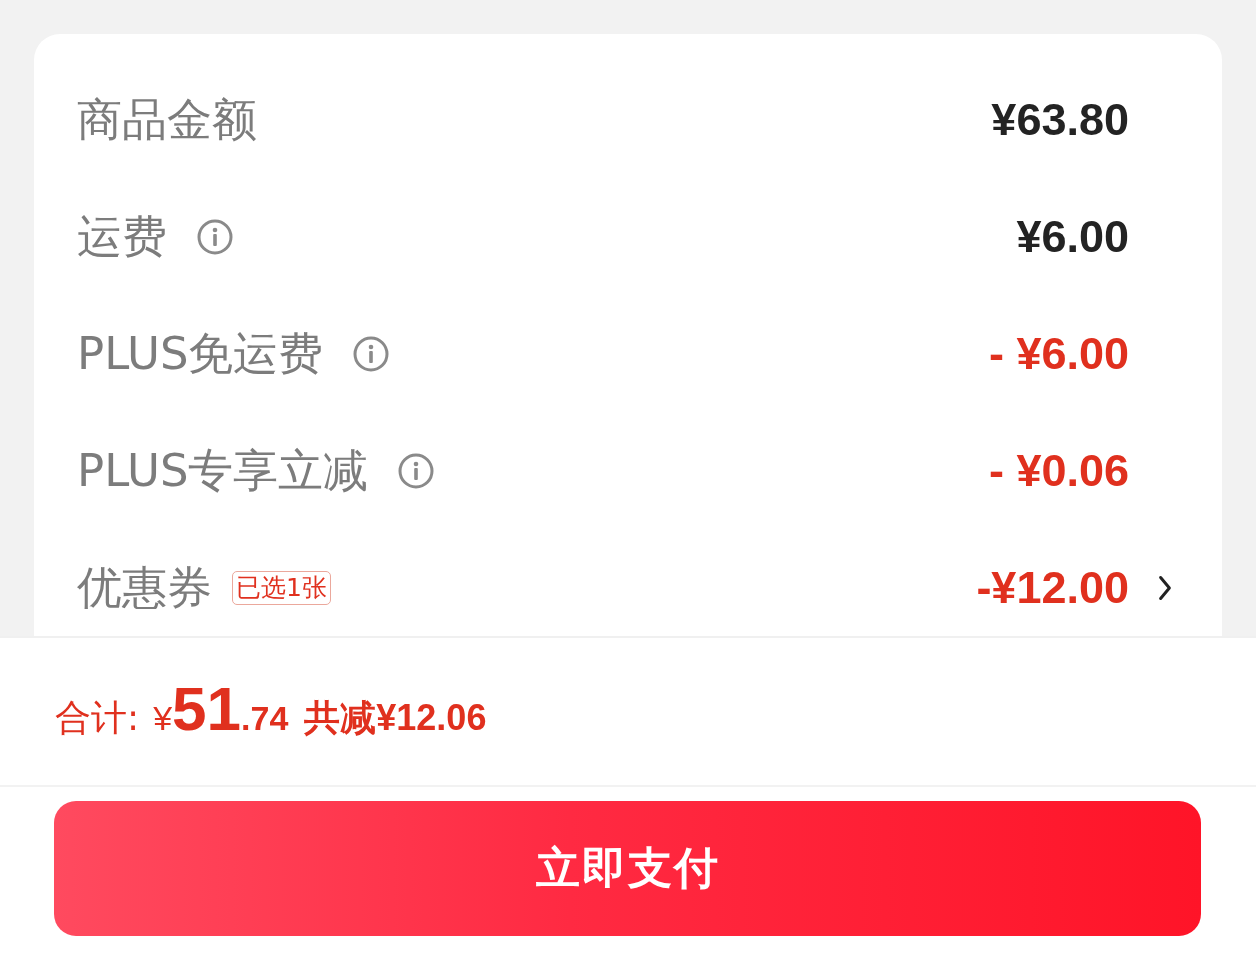 This screenshot has height=978, width=1256. Describe the element at coordinates (627, 868) in the screenshot. I see `pay-now-button: 立即支付` at that location.